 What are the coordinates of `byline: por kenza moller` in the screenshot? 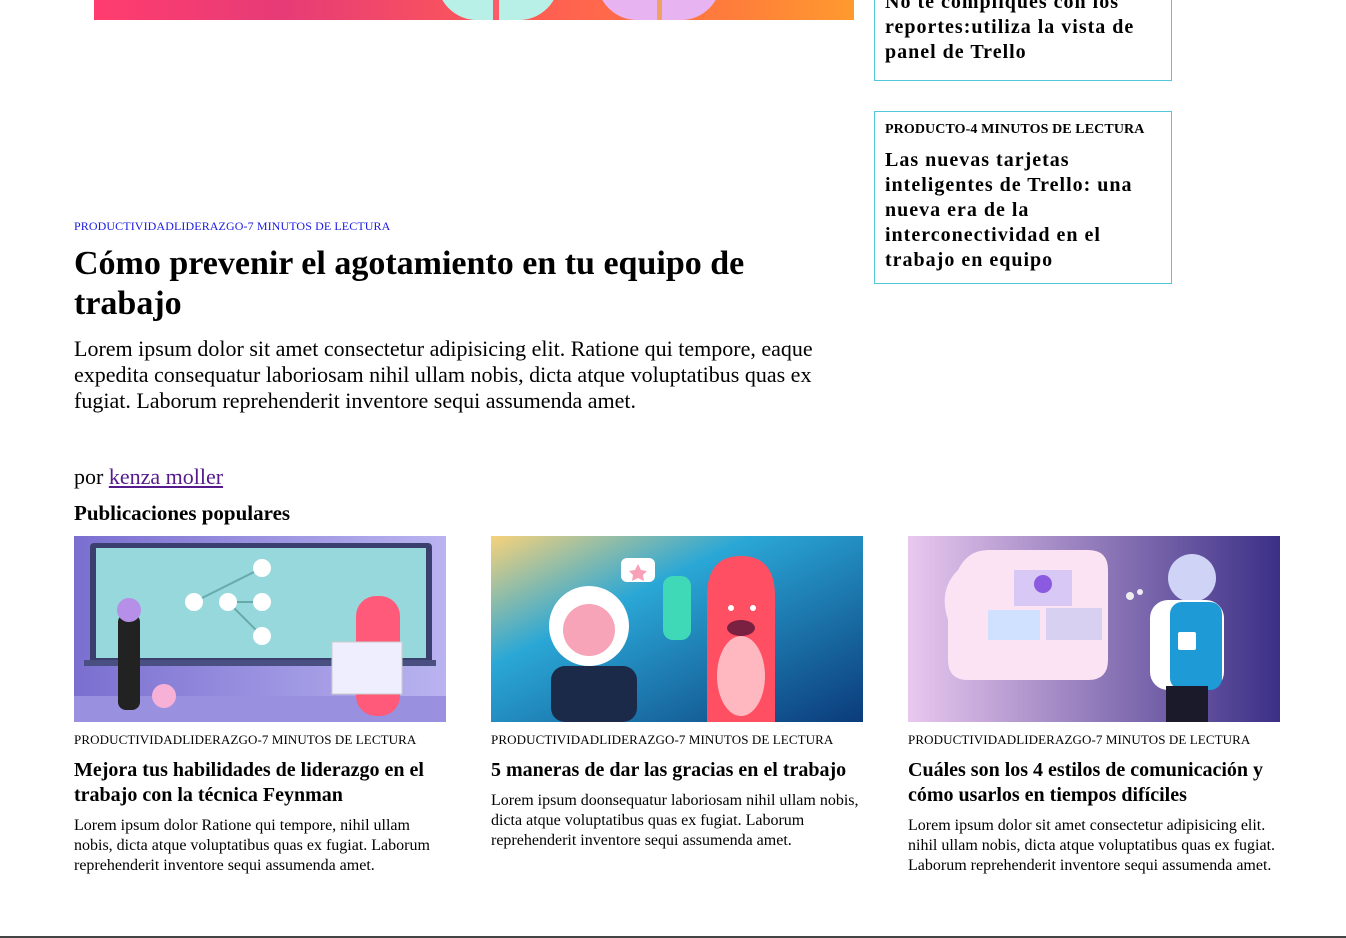 It's located at (148, 477).